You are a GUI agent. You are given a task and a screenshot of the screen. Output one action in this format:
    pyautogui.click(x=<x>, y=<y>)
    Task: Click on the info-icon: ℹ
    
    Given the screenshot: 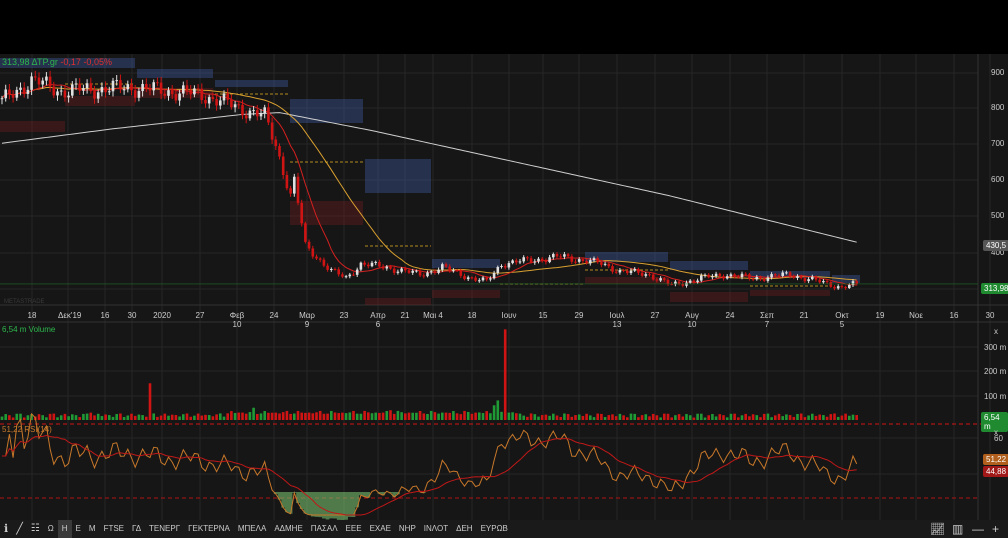 What is the action you would take?
    pyautogui.click(x=6, y=529)
    